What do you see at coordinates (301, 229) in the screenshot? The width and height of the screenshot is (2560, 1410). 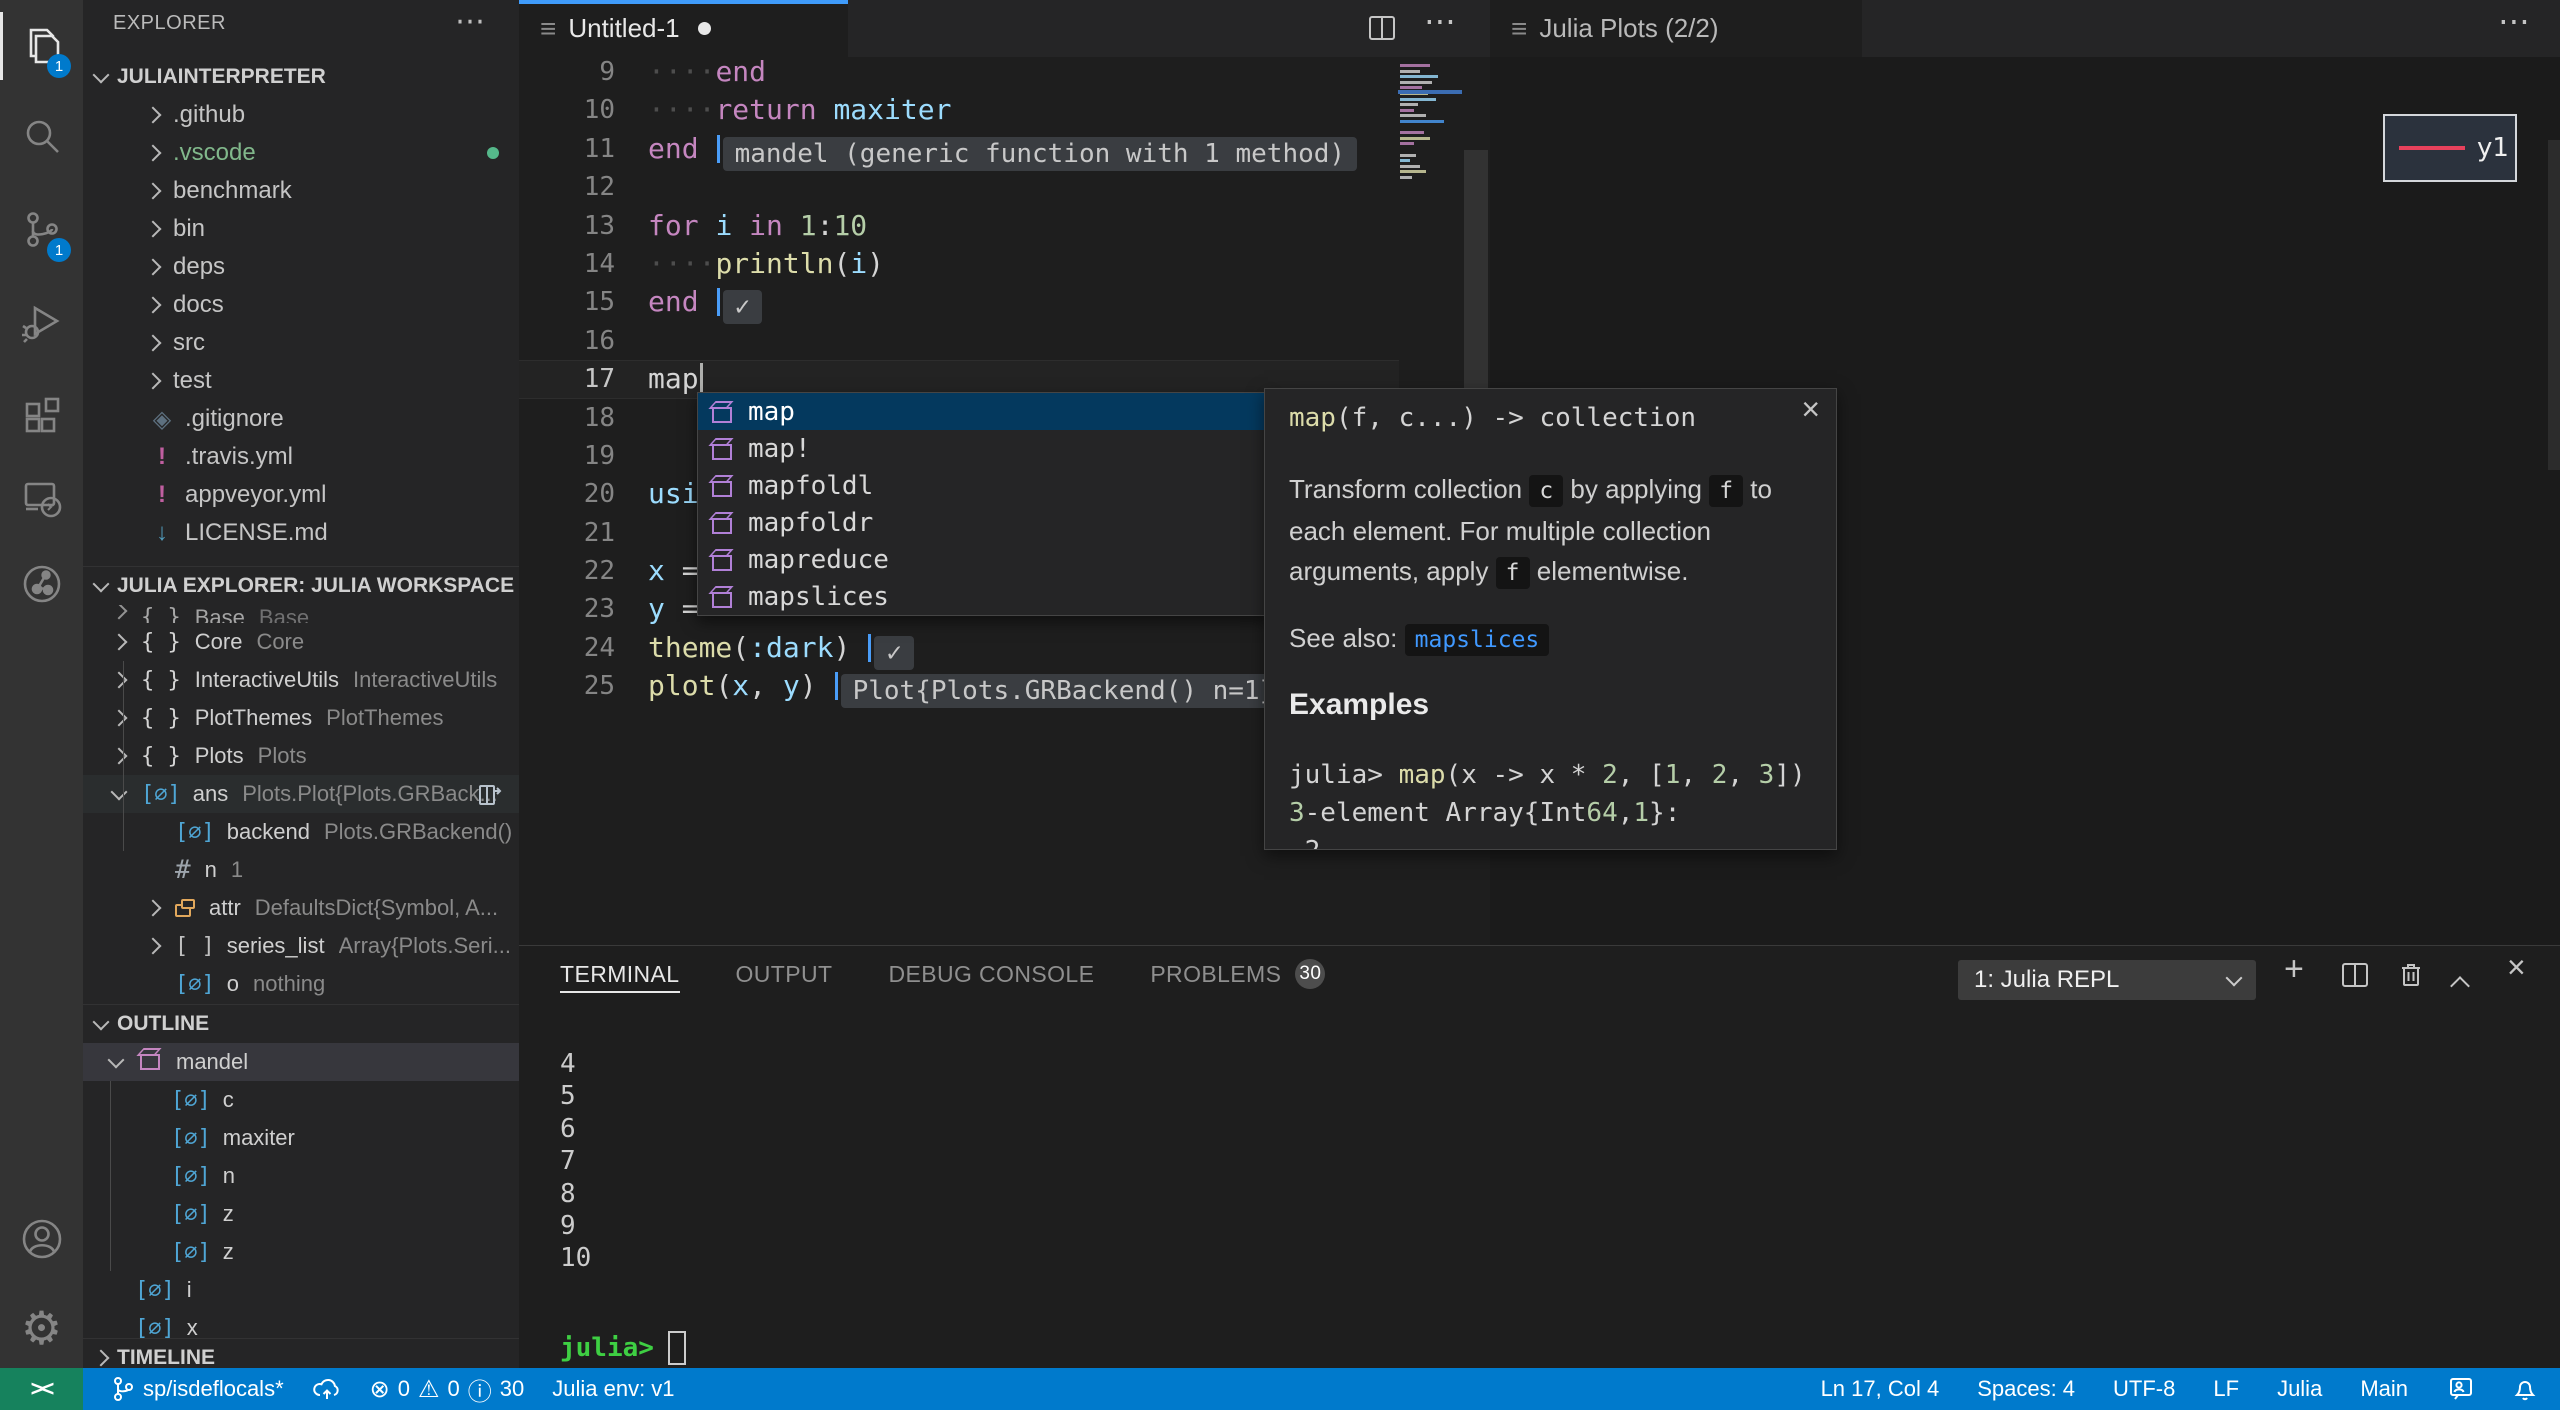 I see `folder-row-bin: bin` at bounding box center [301, 229].